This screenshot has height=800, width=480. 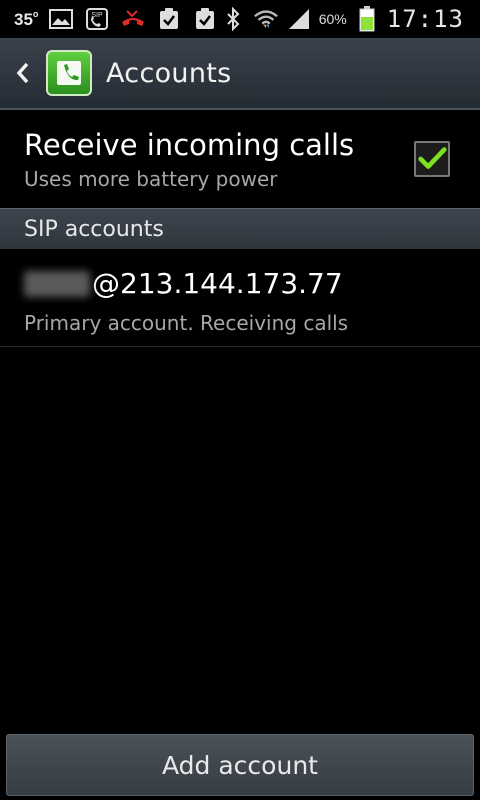 I want to click on redacted-username, so click(x=57, y=284).